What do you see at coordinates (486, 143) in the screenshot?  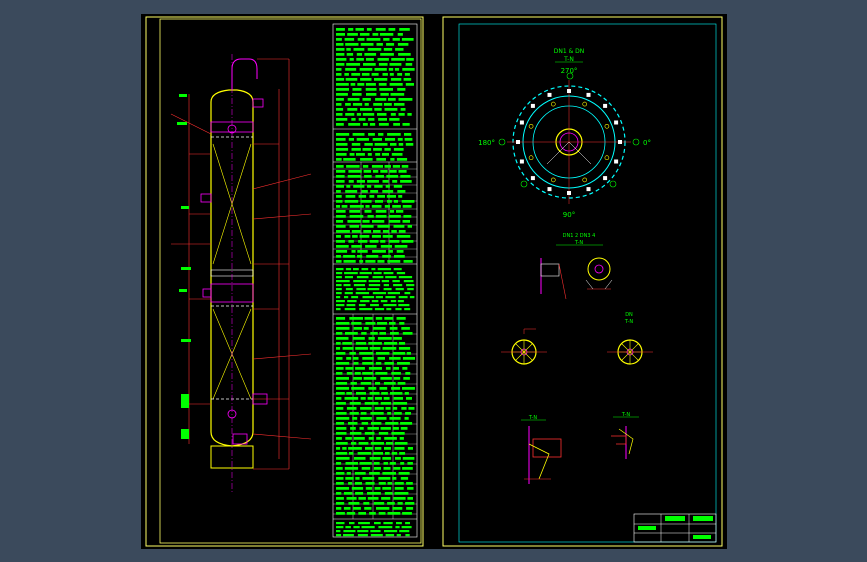 I see `angle-label-180: 180°` at bounding box center [486, 143].